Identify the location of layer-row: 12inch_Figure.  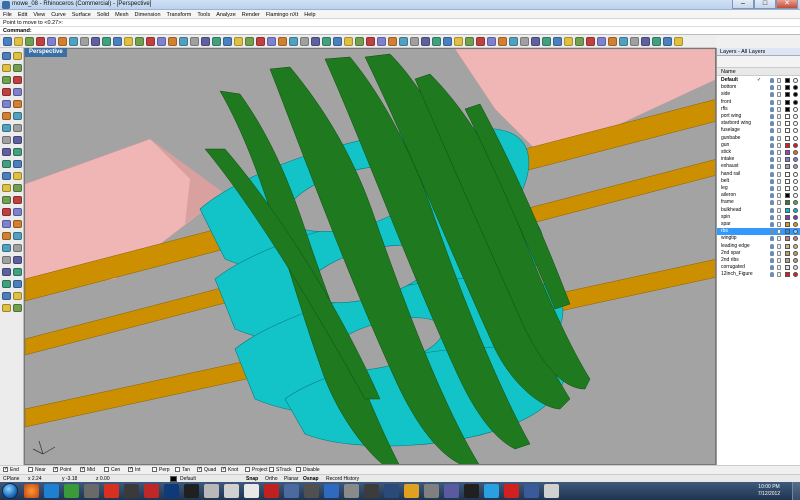
(758, 274).